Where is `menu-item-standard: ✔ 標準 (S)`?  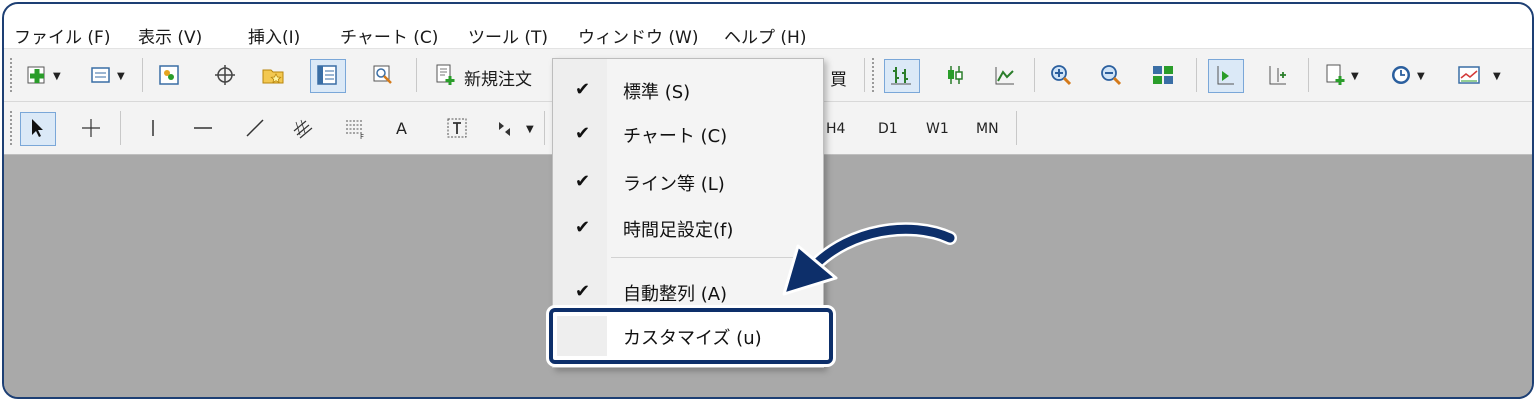 menu-item-standard: ✔ 標準 (S) is located at coordinates (688, 89).